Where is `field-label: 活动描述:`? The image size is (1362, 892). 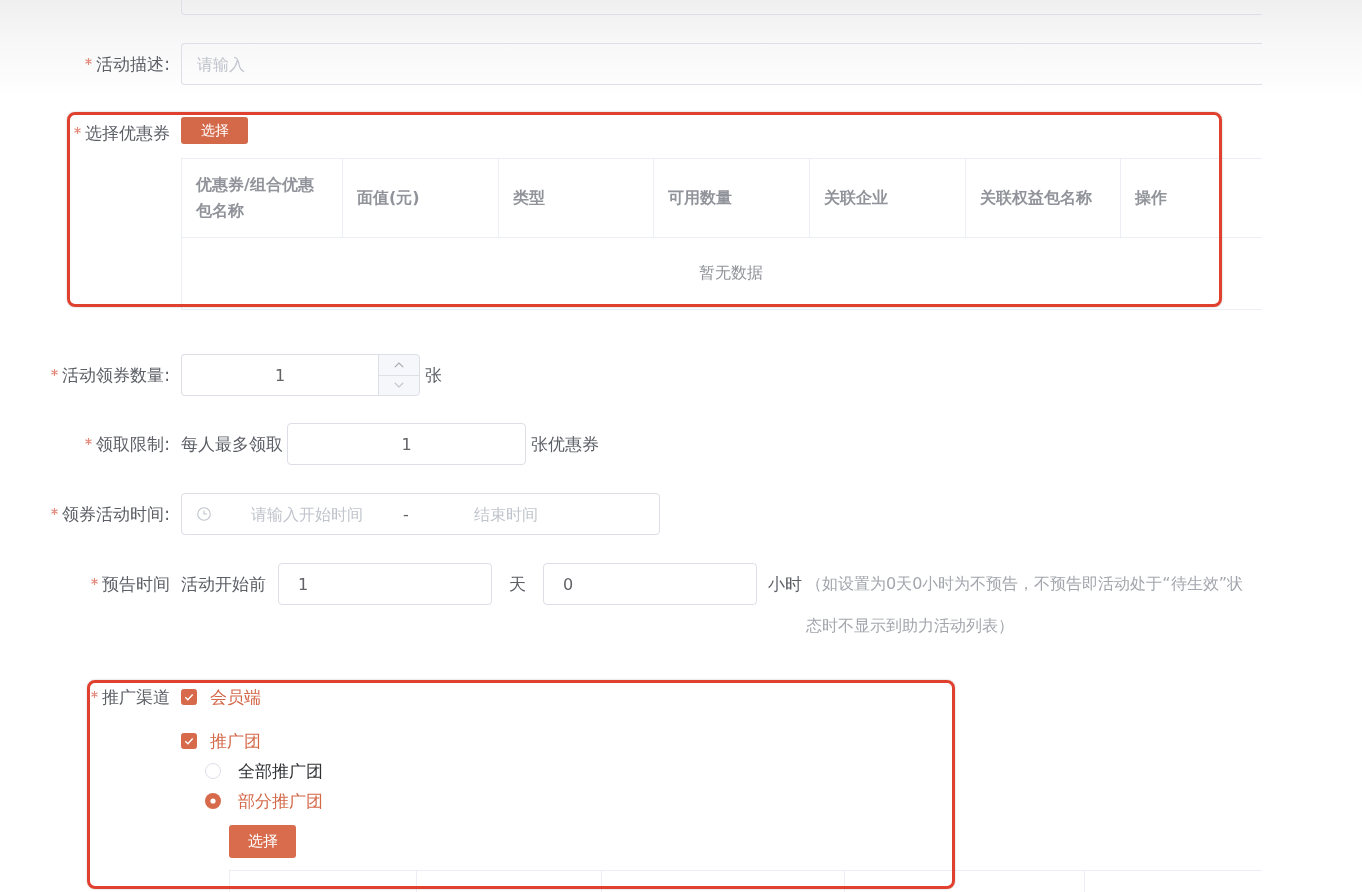
field-label: 活动描述: is located at coordinates (133, 64).